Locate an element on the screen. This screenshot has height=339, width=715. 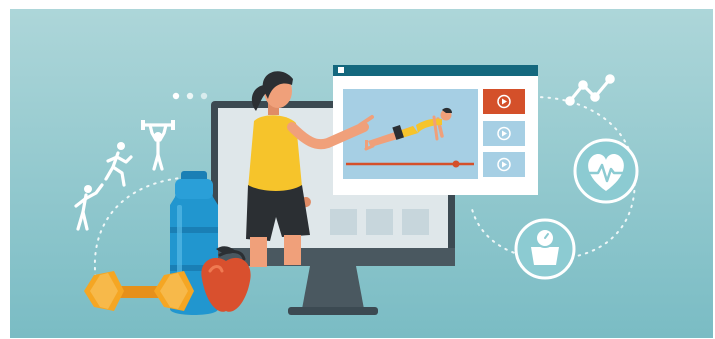
screen-tiles is located at coordinates (379, 222).